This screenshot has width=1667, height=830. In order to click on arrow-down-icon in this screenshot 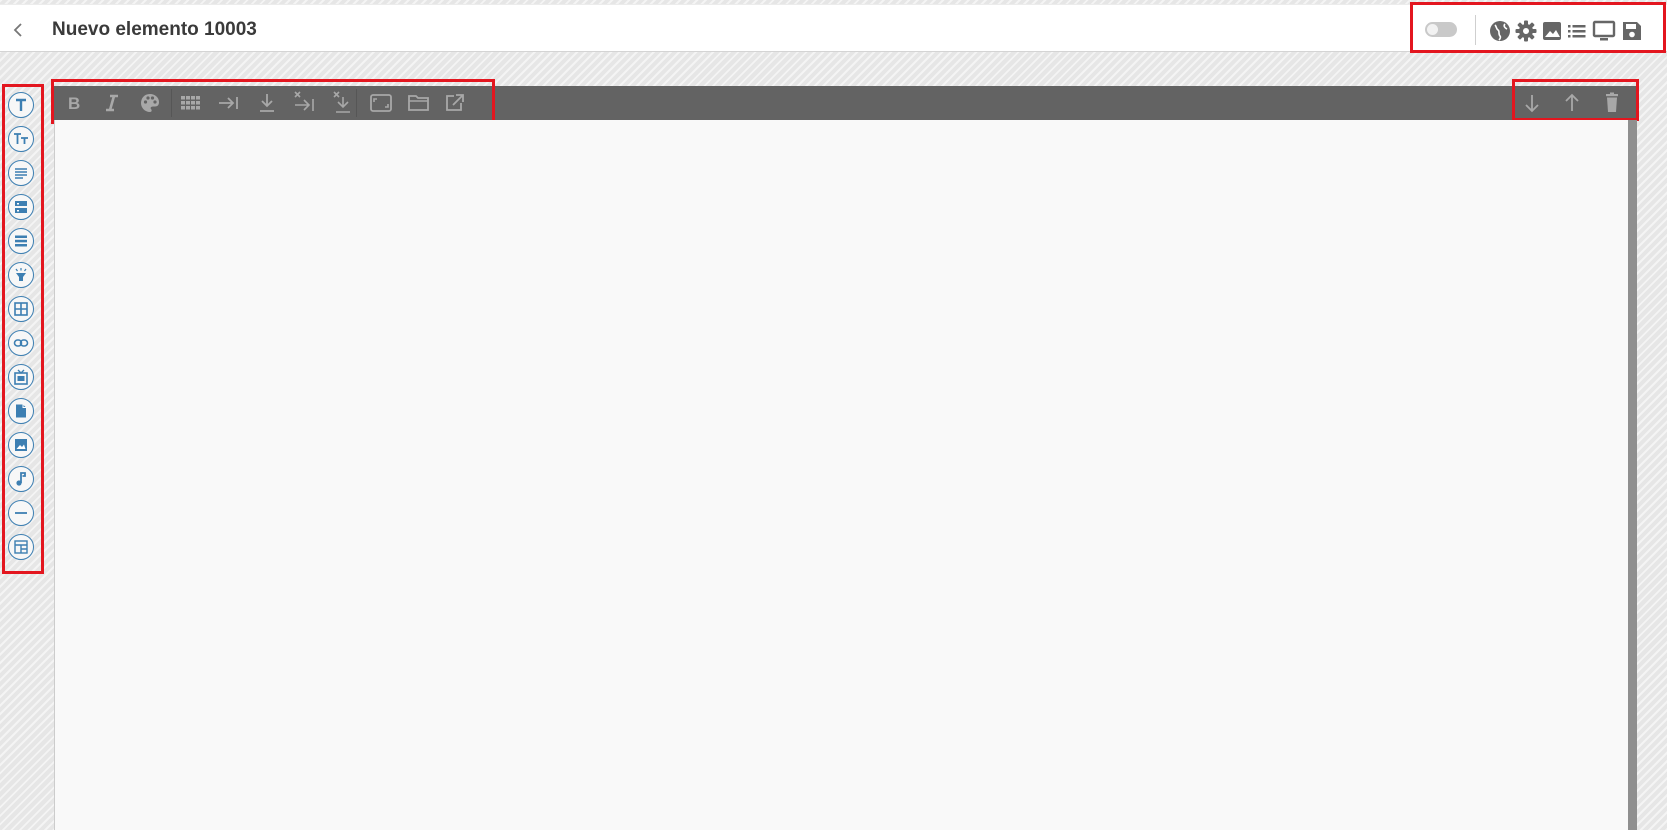, I will do `click(1532, 103)`.